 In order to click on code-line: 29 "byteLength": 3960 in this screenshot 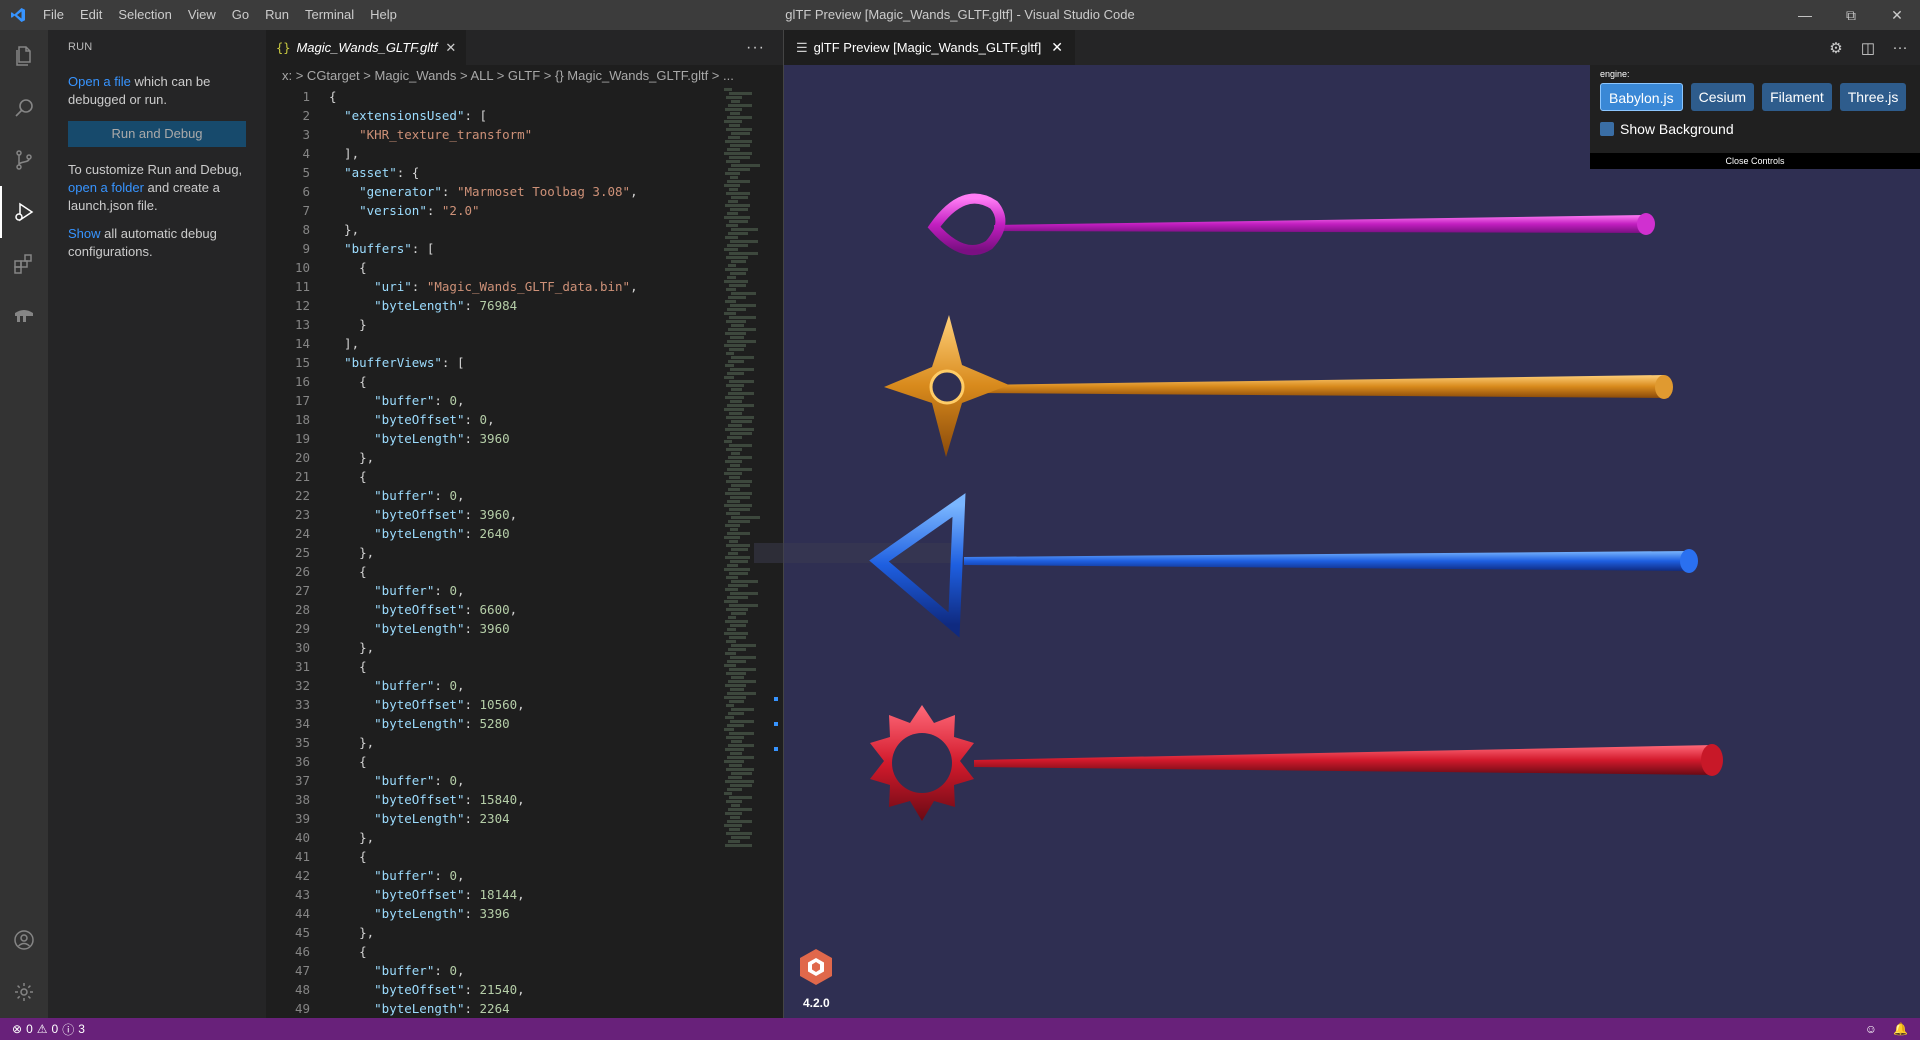, I will do `click(493, 628)`.